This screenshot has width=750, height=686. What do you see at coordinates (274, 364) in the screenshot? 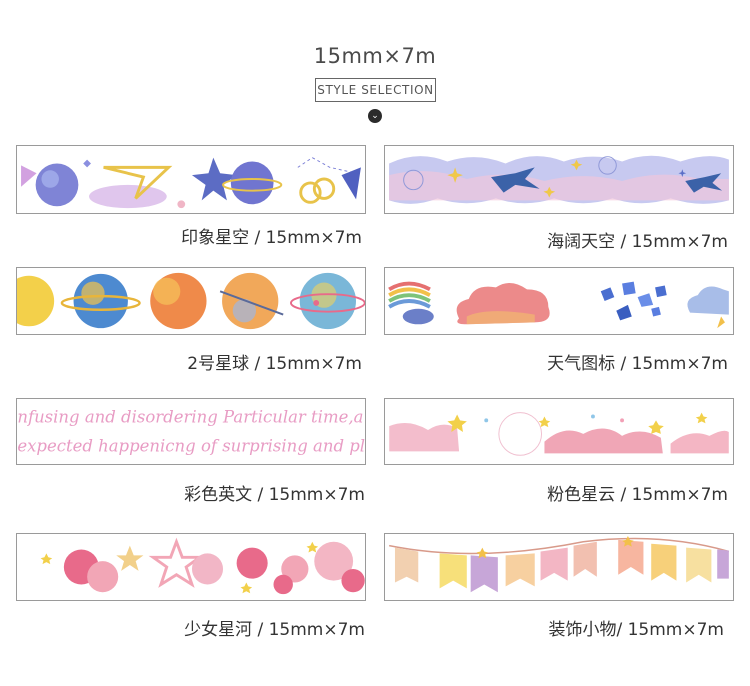
I see `caption-planet-2: 2号星球 / 15mm×7m` at bounding box center [274, 364].